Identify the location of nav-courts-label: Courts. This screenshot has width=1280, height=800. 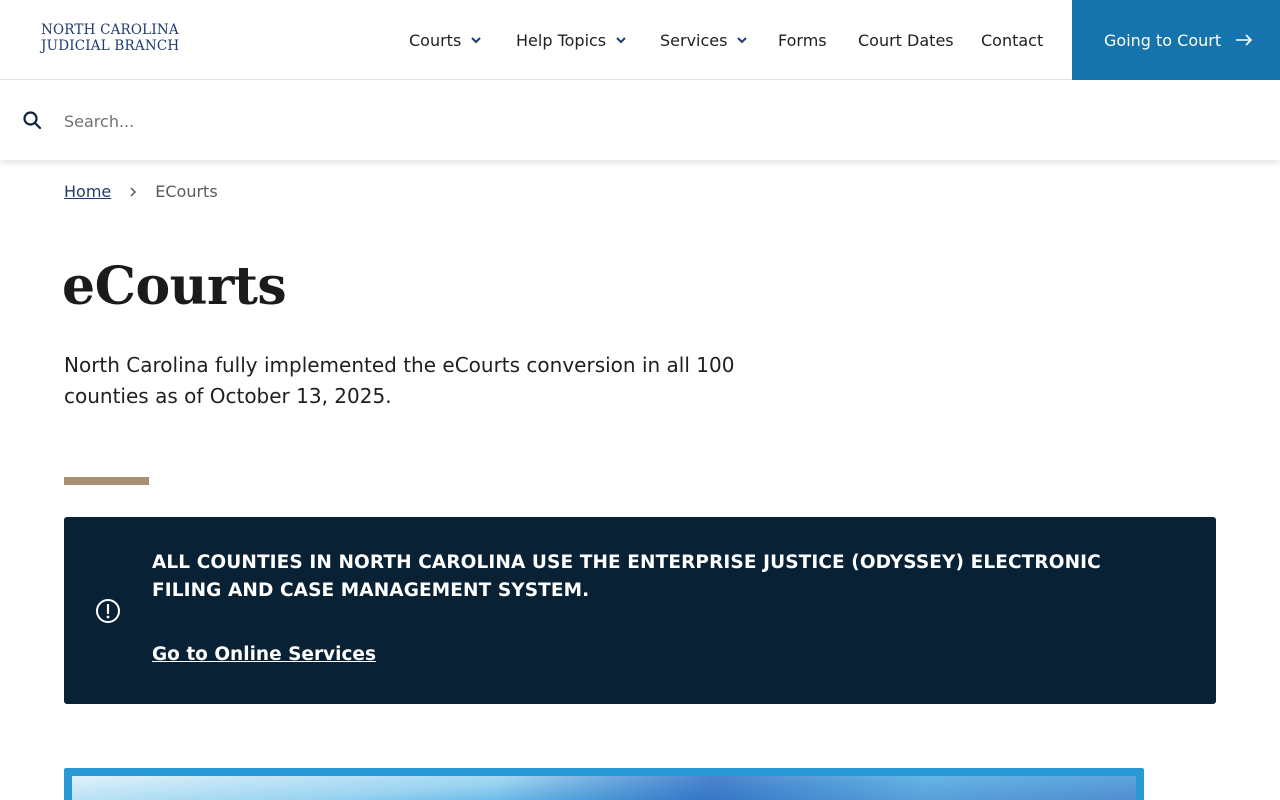
(435, 40).